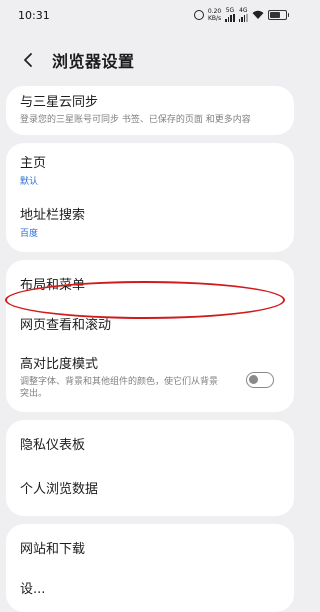  I want to click on page-view-scroll-title: 网页查看和滚动, so click(66, 325).